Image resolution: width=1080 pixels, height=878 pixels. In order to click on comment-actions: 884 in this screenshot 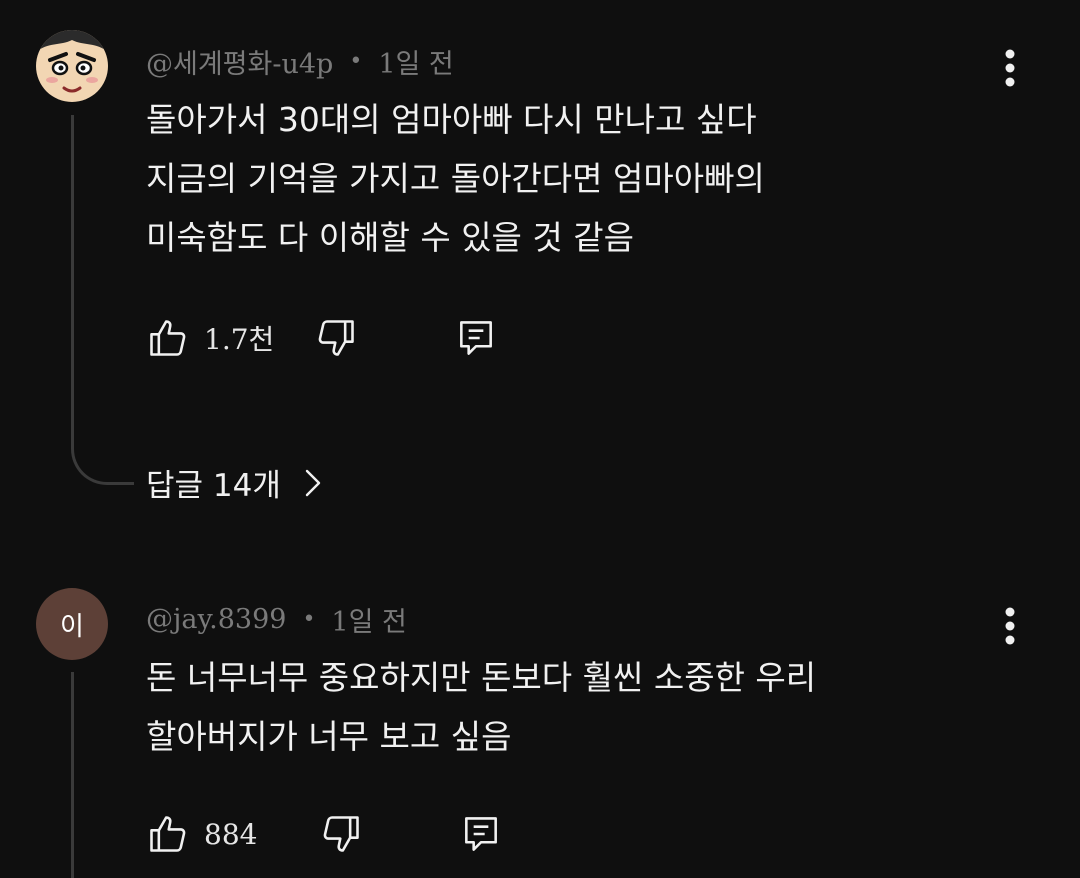, I will do `click(324, 834)`.